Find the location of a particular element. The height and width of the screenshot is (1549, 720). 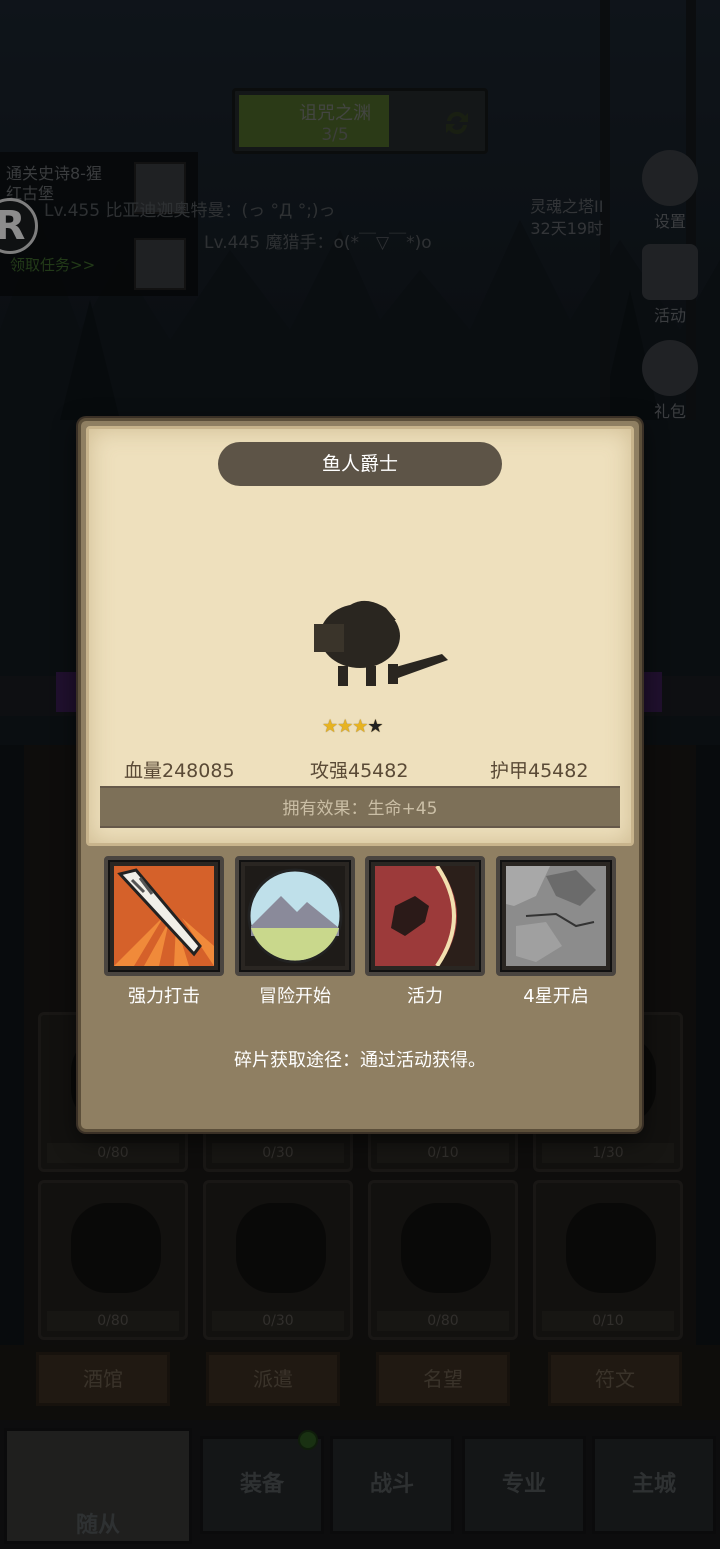

skill-vitality: 活力 is located at coordinates (425, 932).